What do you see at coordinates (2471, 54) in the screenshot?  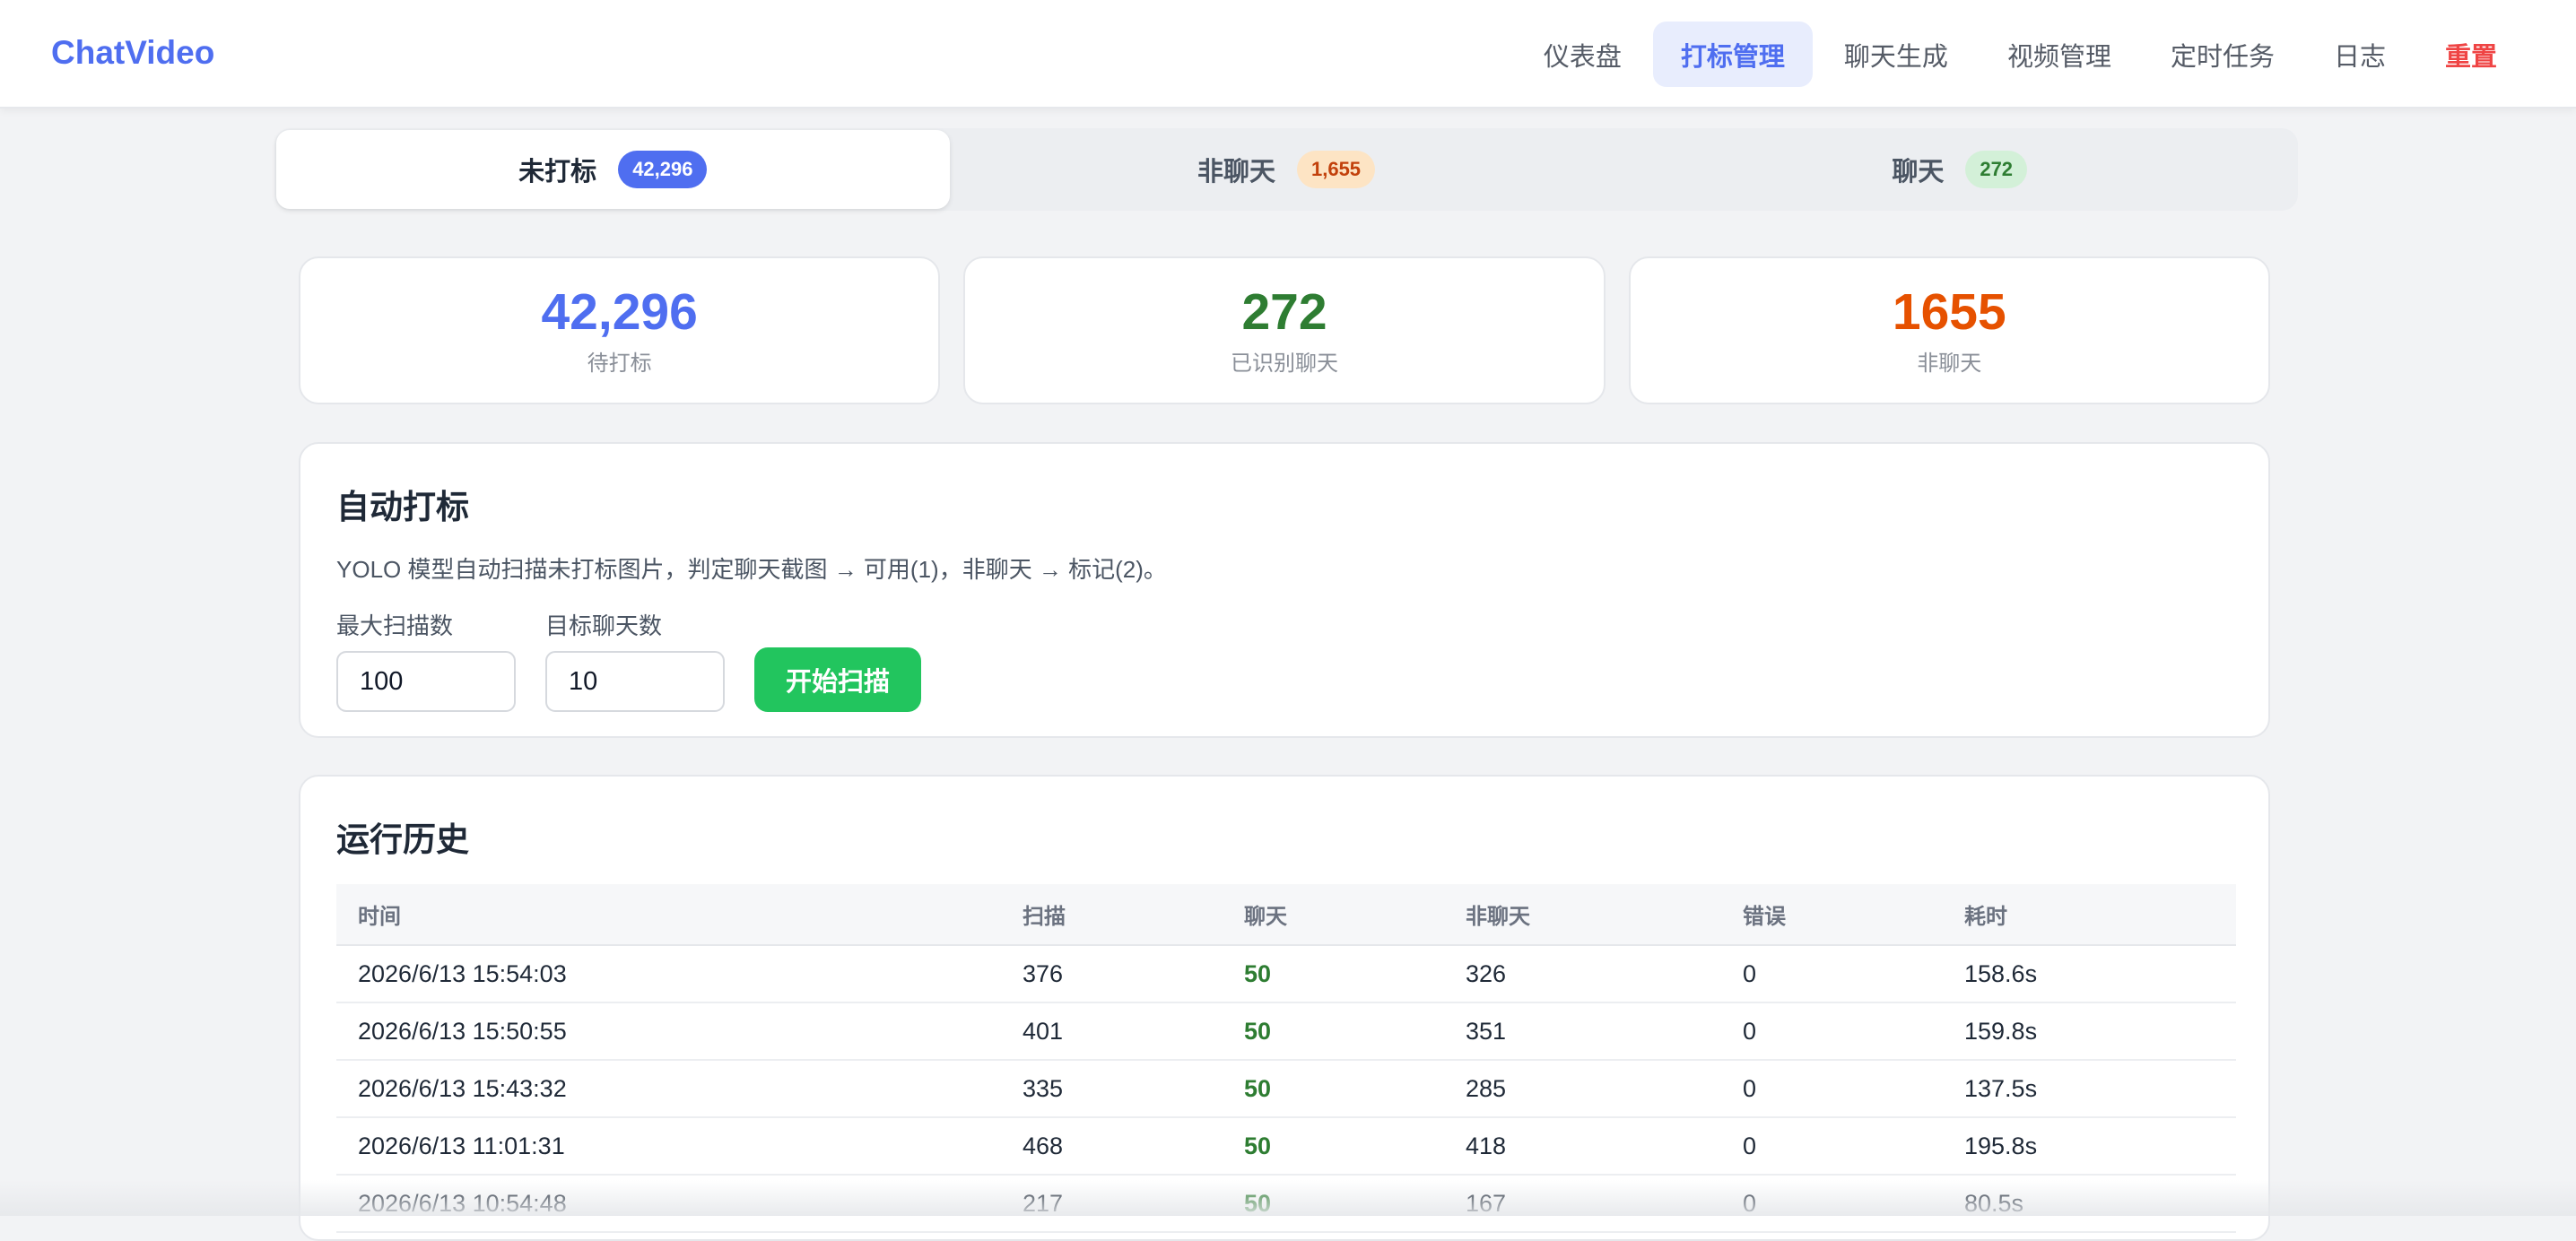 I see `nav-reset-button: 重置` at bounding box center [2471, 54].